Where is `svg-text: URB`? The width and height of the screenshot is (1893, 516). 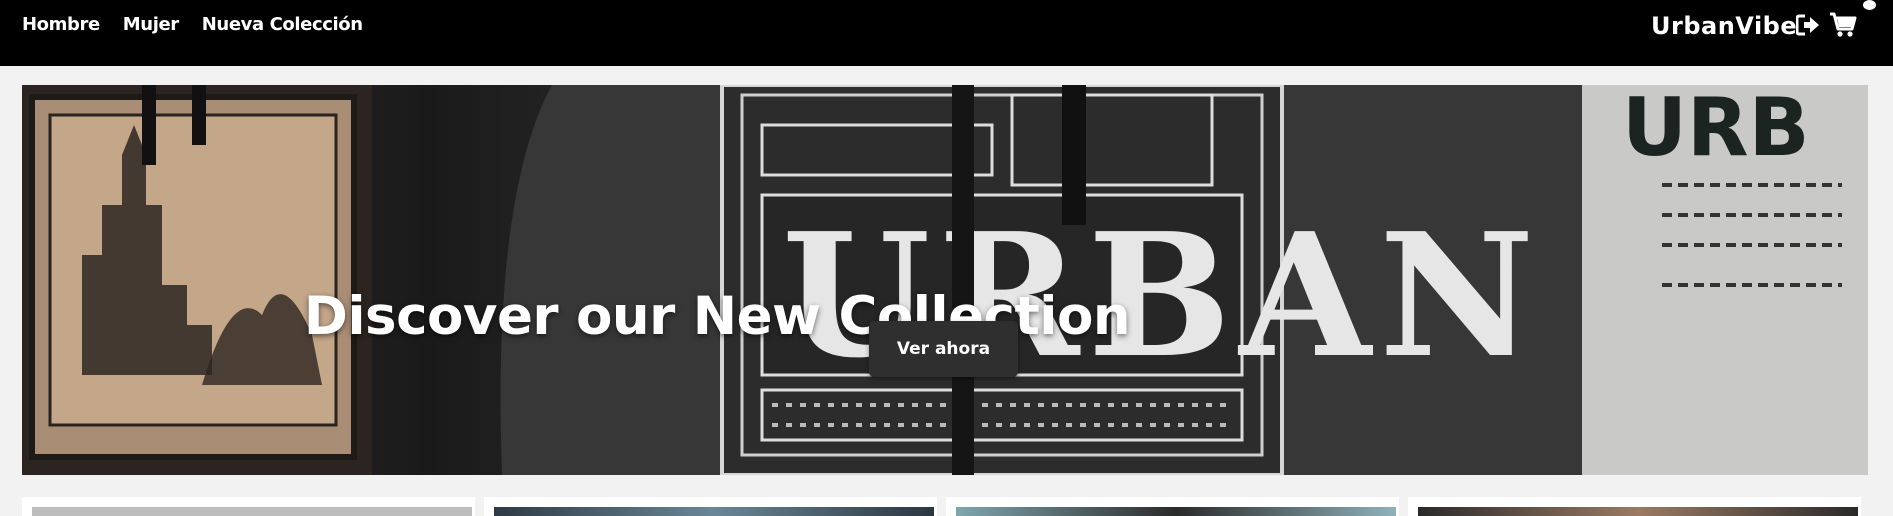 svg-text: URB is located at coordinates (1716, 129).